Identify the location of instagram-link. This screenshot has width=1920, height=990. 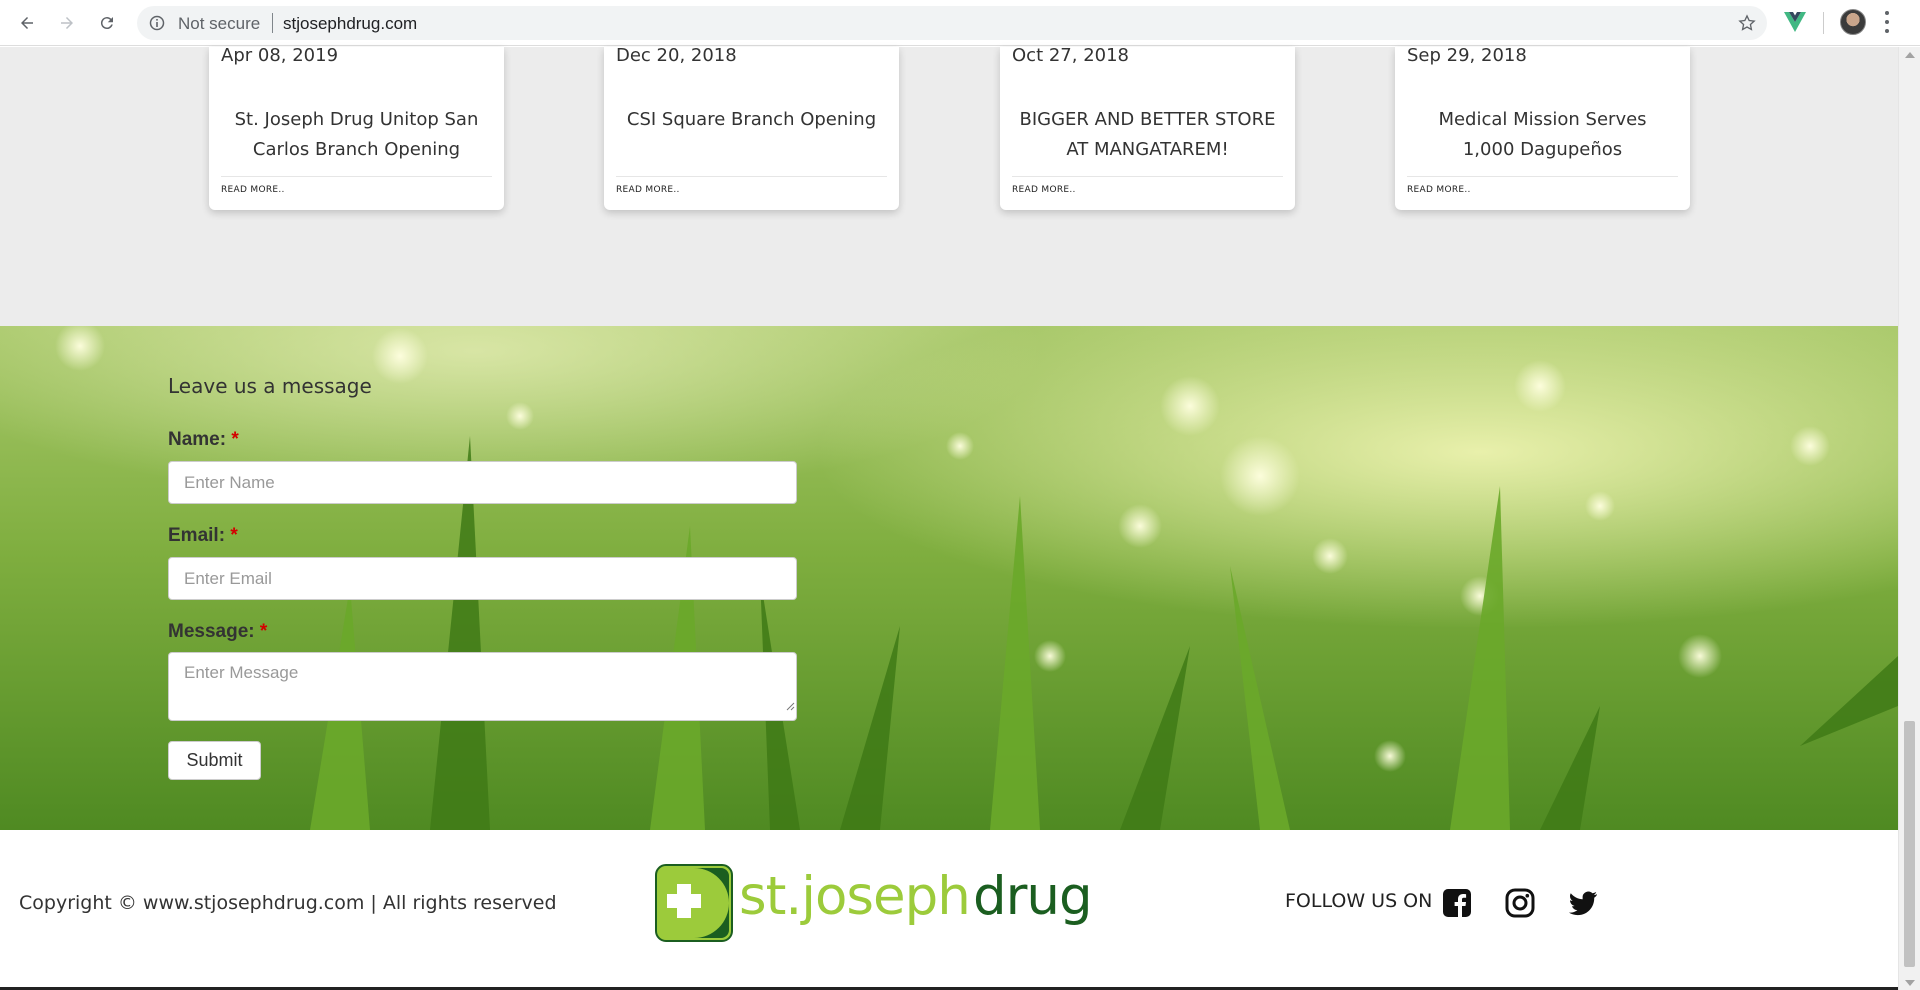
(1520, 903).